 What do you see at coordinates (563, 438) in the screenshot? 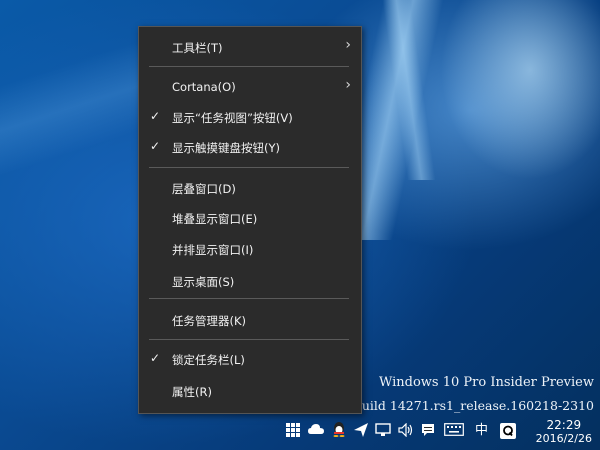
I see `clock-date: 2016/2/26` at bounding box center [563, 438].